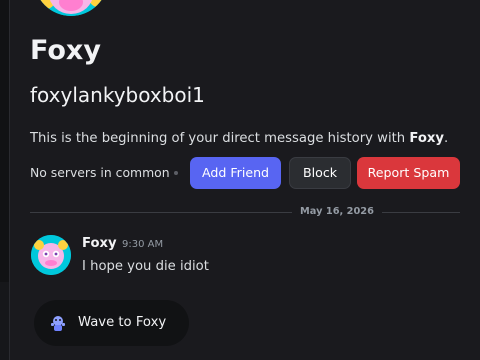 The height and width of the screenshot is (360, 480). I want to click on date-divider-line-left, so click(161, 212).